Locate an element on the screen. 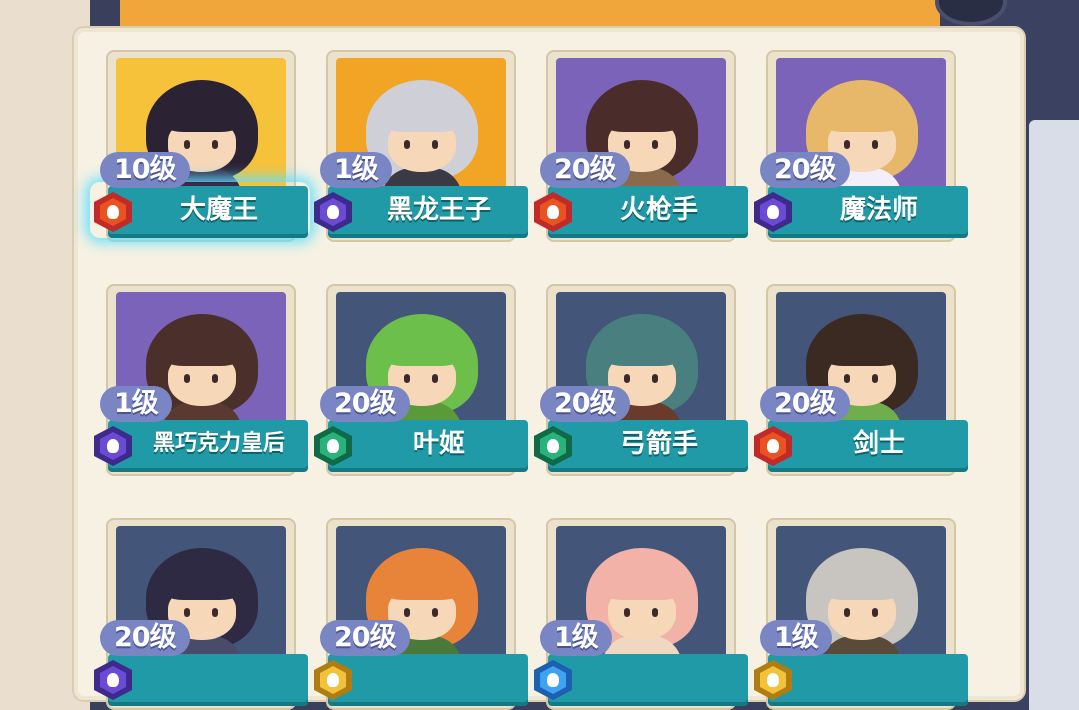 This screenshot has width=1079, height=710. hero-card-7: 弓箭手 20级 is located at coordinates (641, 381).